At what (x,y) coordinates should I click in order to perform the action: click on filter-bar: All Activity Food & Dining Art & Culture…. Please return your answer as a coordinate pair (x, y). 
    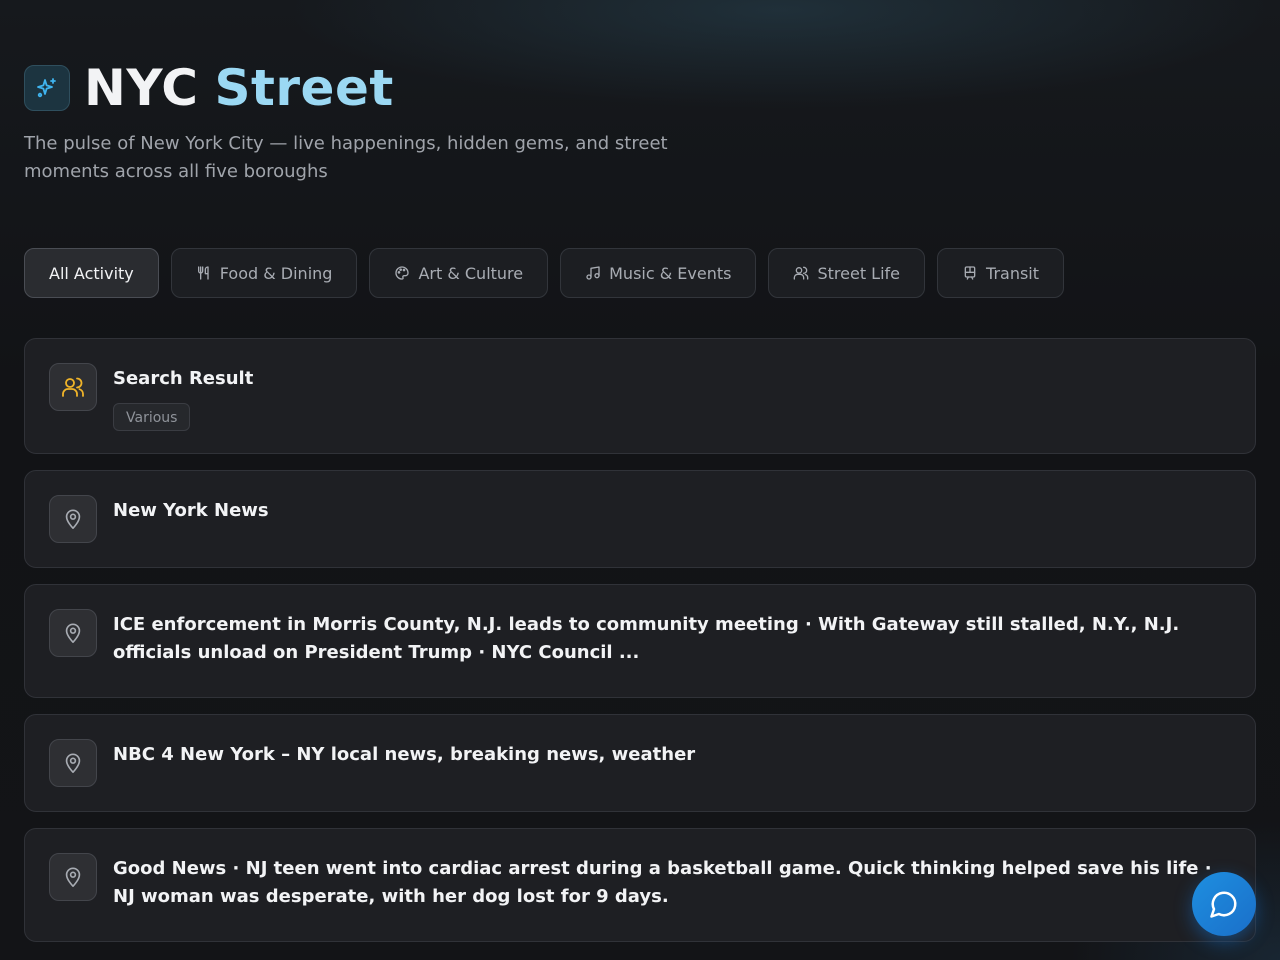
    Looking at the image, I should click on (544, 273).